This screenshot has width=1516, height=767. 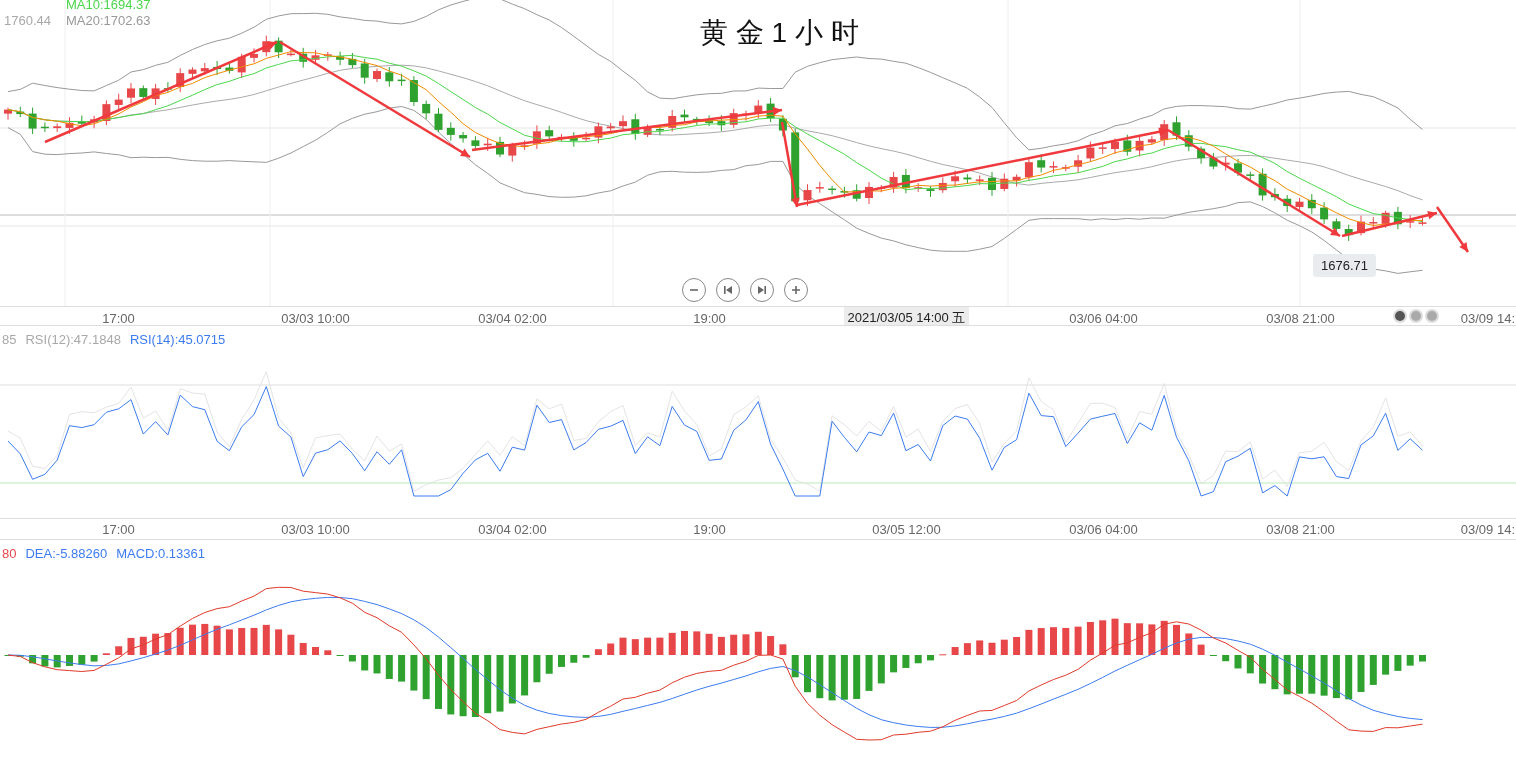 I want to click on price-label: 1676.71, so click(x=1344, y=265).